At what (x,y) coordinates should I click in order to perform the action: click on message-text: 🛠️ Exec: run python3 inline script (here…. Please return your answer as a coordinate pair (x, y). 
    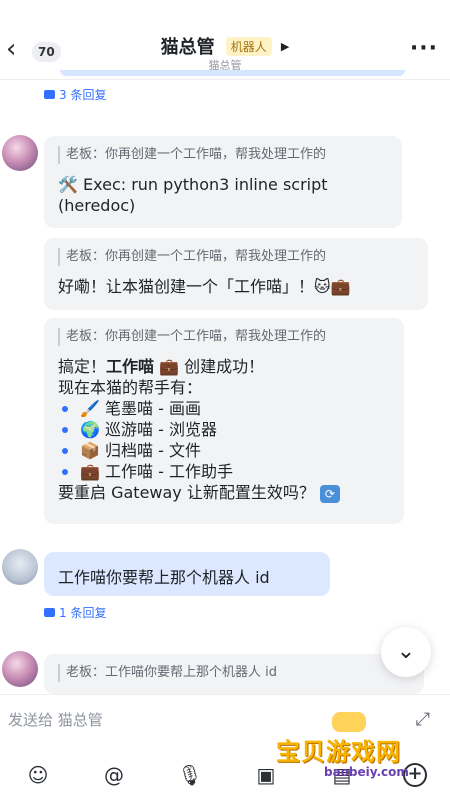
    Looking at the image, I should click on (193, 195).